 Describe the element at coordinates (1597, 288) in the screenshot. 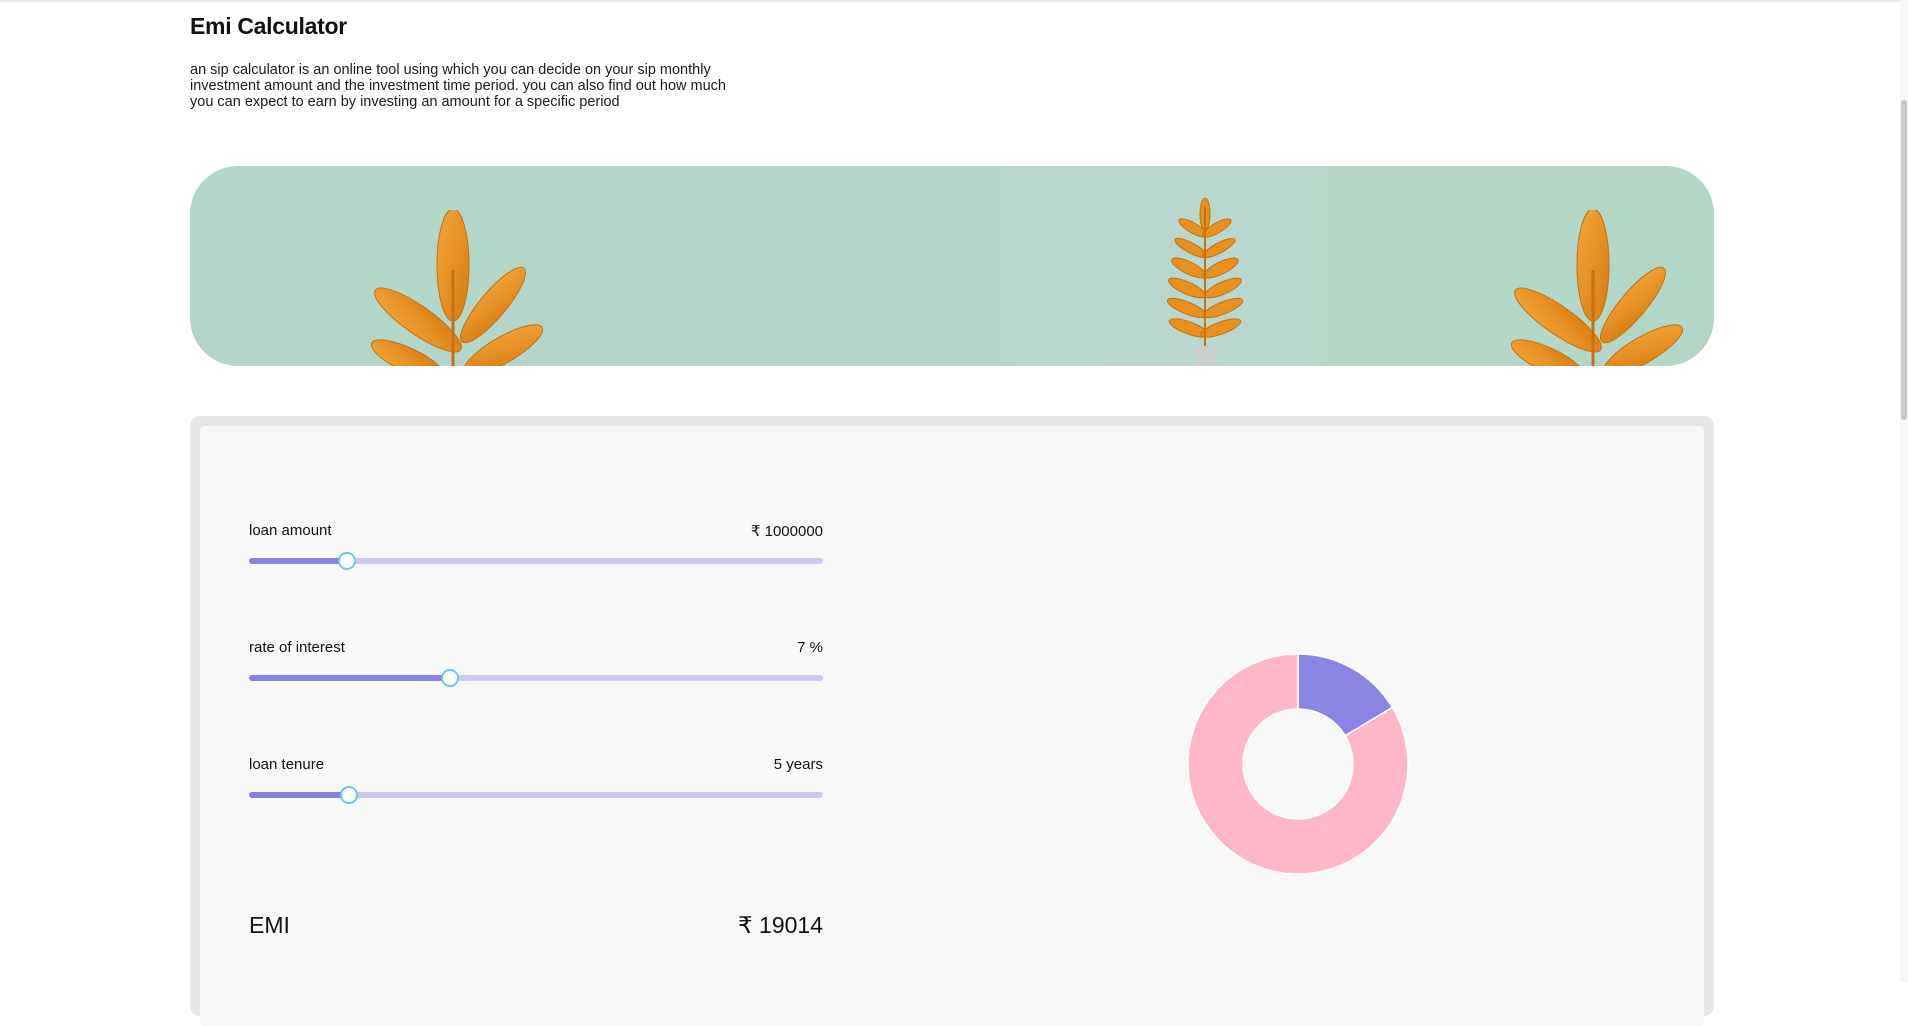

I see `leaf-plant-right-icon` at that location.